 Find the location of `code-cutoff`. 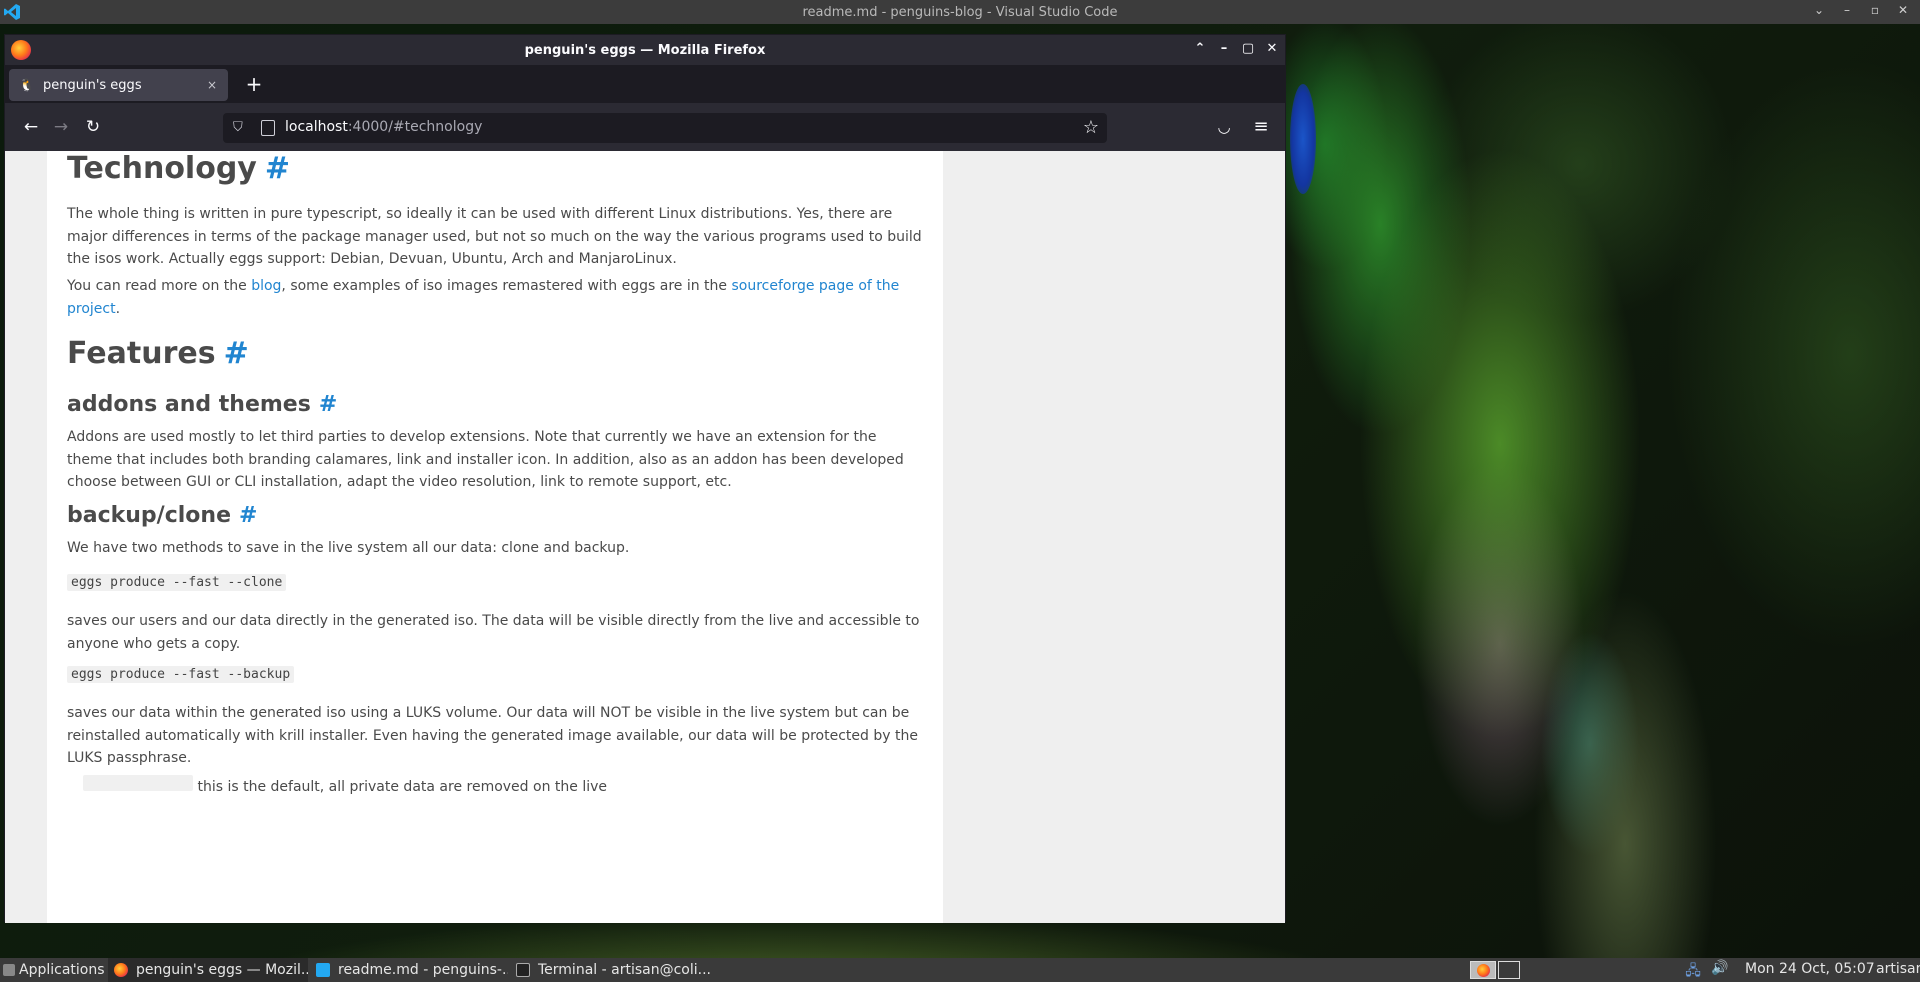

code-cutoff is located at coordinates (138, 783).